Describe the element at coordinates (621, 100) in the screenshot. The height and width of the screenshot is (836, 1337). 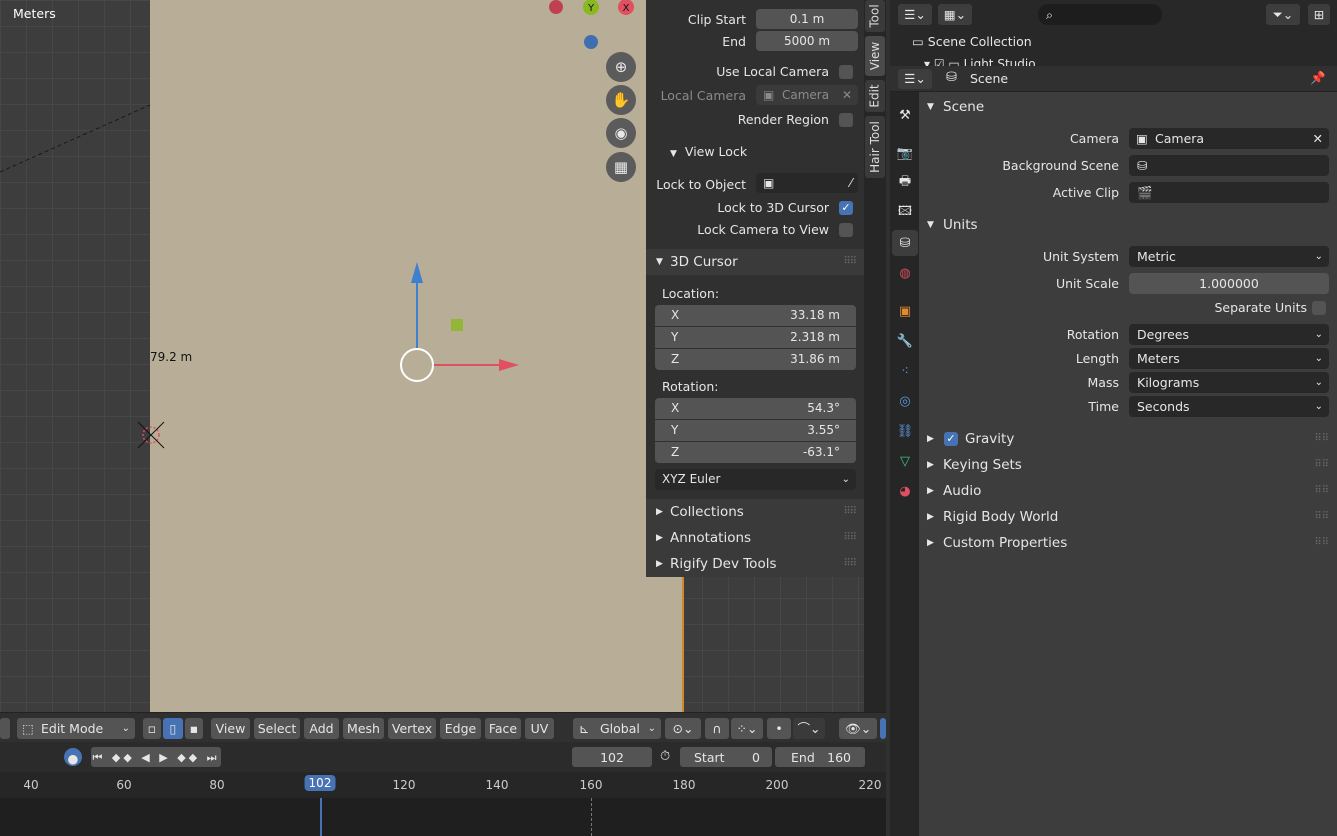
I see `pan-hand-icon: ✋` at that location.